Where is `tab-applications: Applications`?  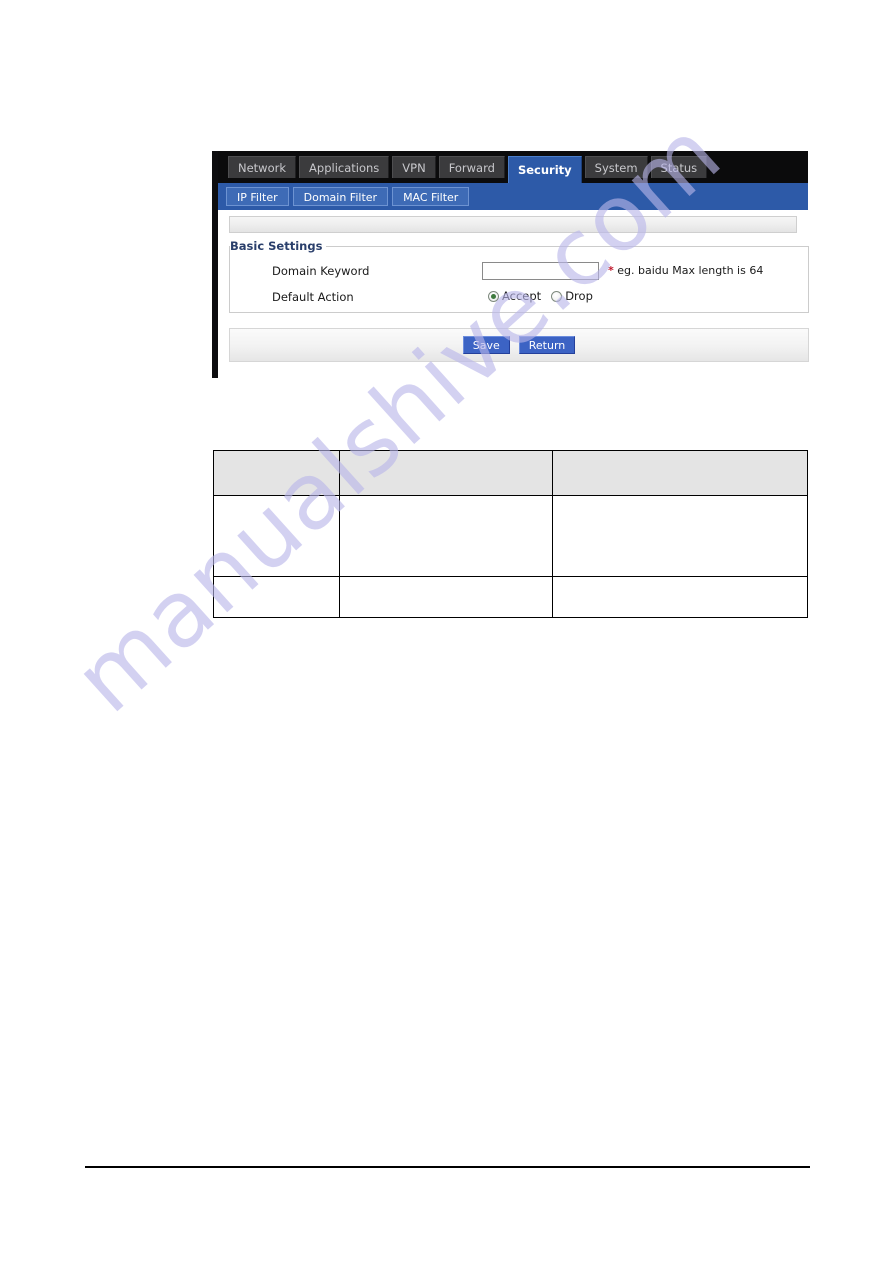 tab-applications: Applications is located at coordinates (344, 167).